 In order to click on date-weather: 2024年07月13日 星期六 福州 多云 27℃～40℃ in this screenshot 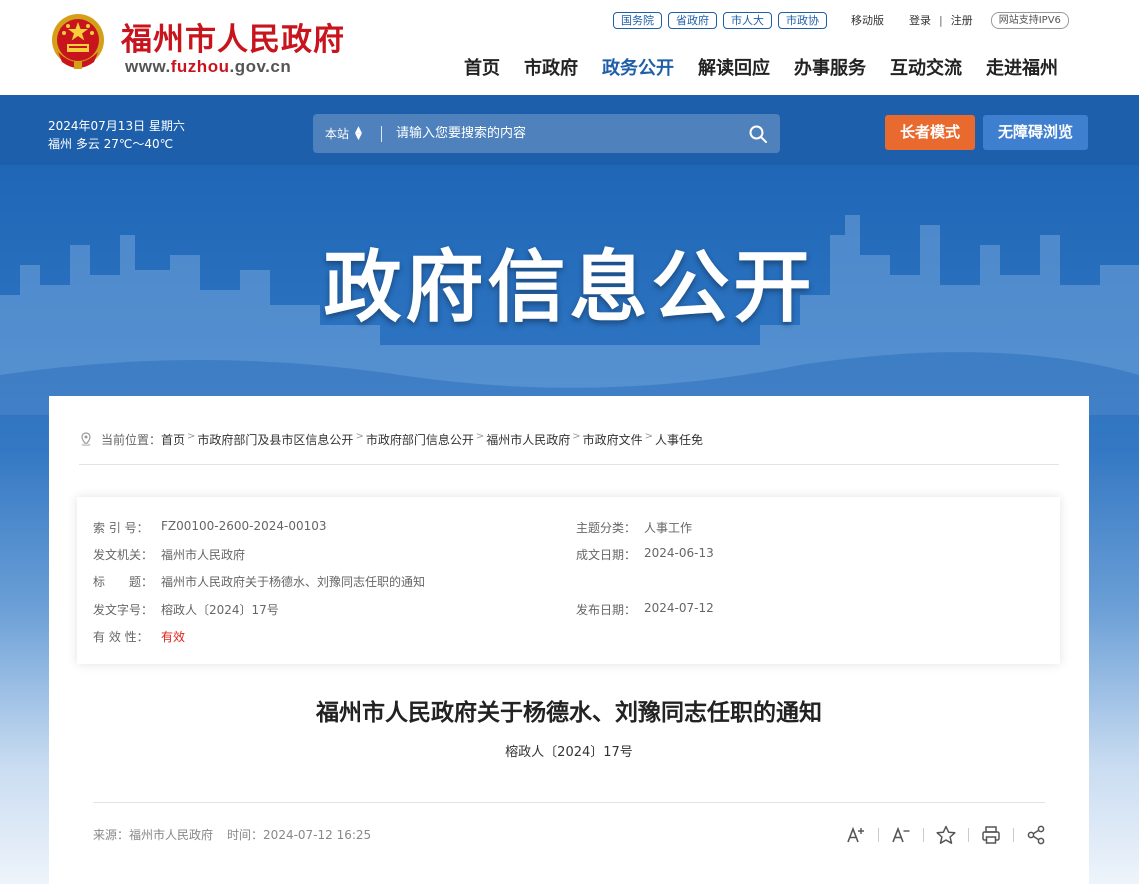, I will do `click(116, 135)`.